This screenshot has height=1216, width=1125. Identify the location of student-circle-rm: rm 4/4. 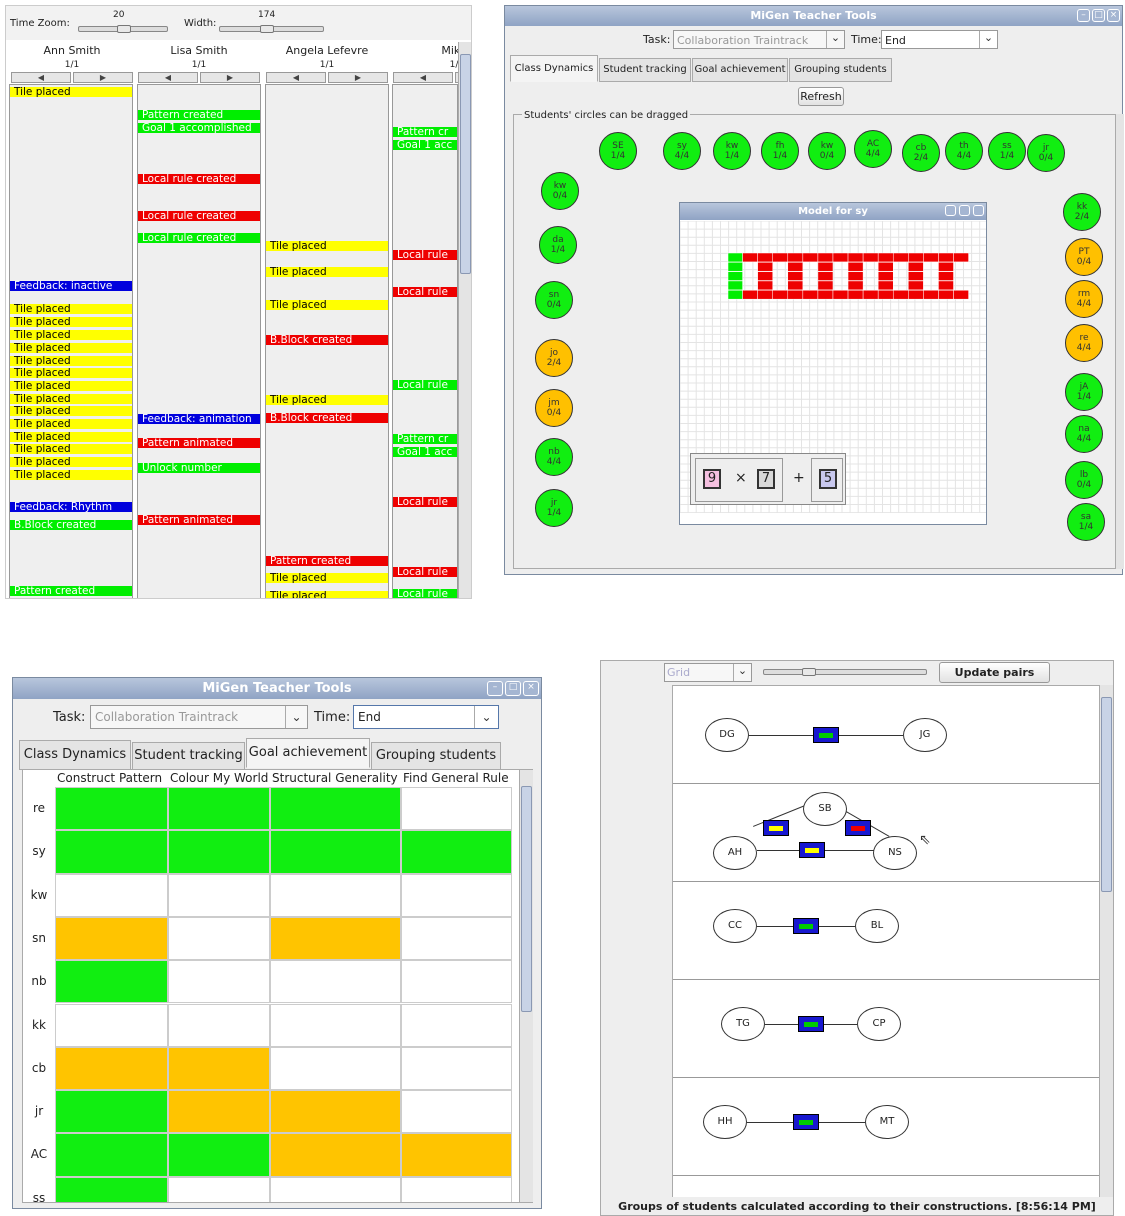
(1084, 299).